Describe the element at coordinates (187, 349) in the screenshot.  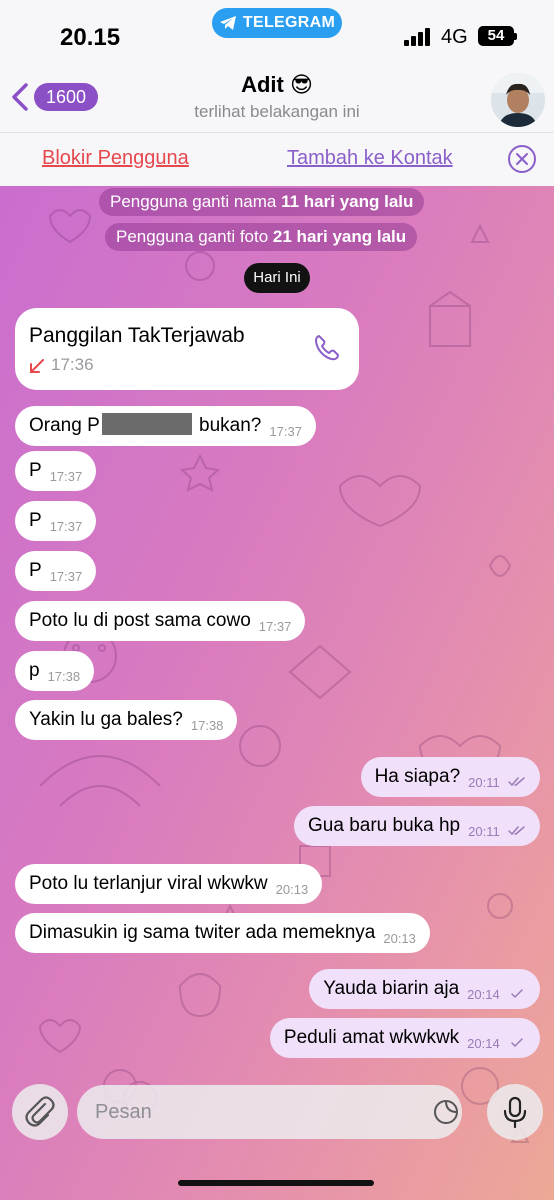
I see `missed-call-bubble: Panggilan TakTerjawab 17:36` at that location.